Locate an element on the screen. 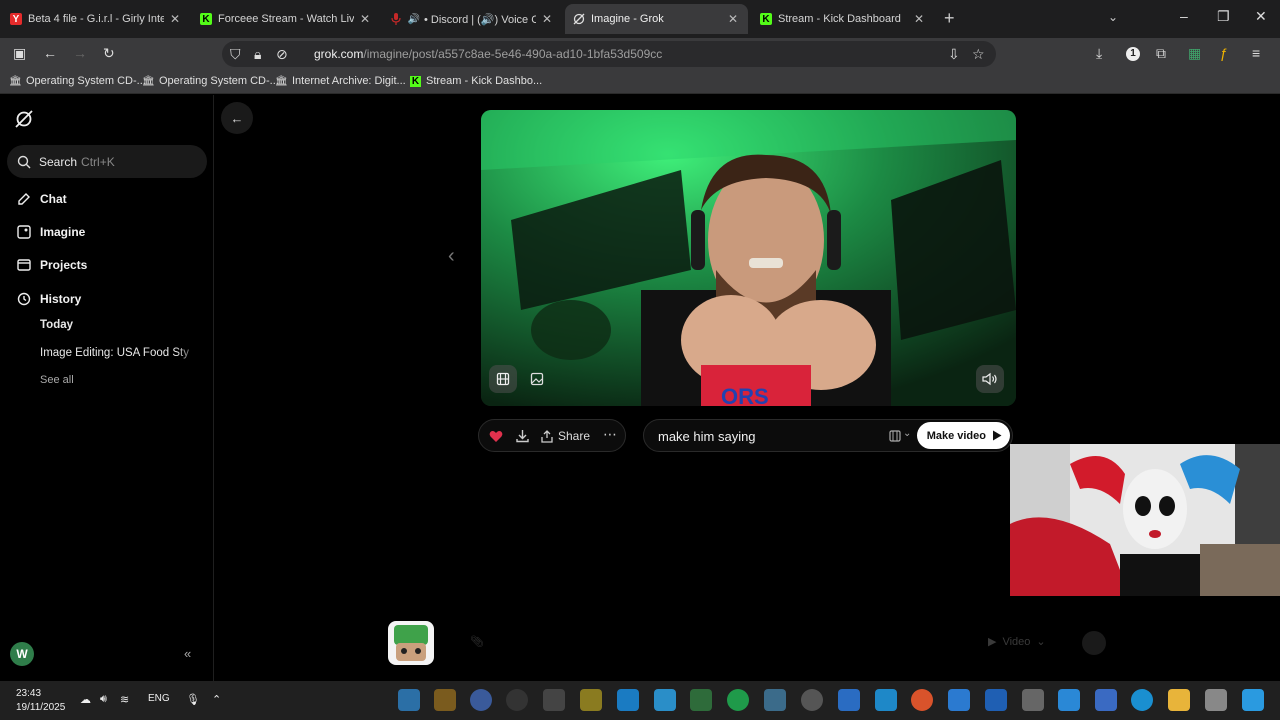 This screenshot has height=720, width=1280. tab-imagine-grok: Imagine - Grok ✕ is located at coordinates (656, 19).